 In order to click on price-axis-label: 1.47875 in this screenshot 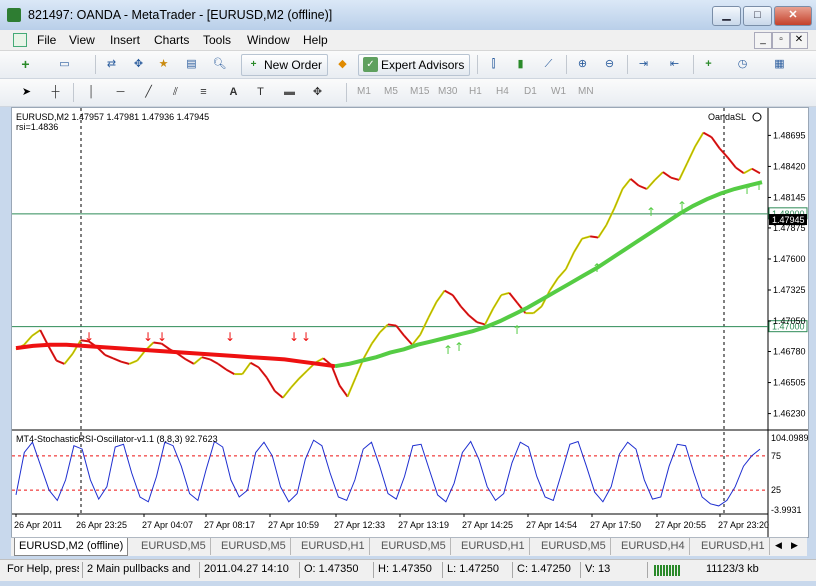, I will do `click(789, 228)`.